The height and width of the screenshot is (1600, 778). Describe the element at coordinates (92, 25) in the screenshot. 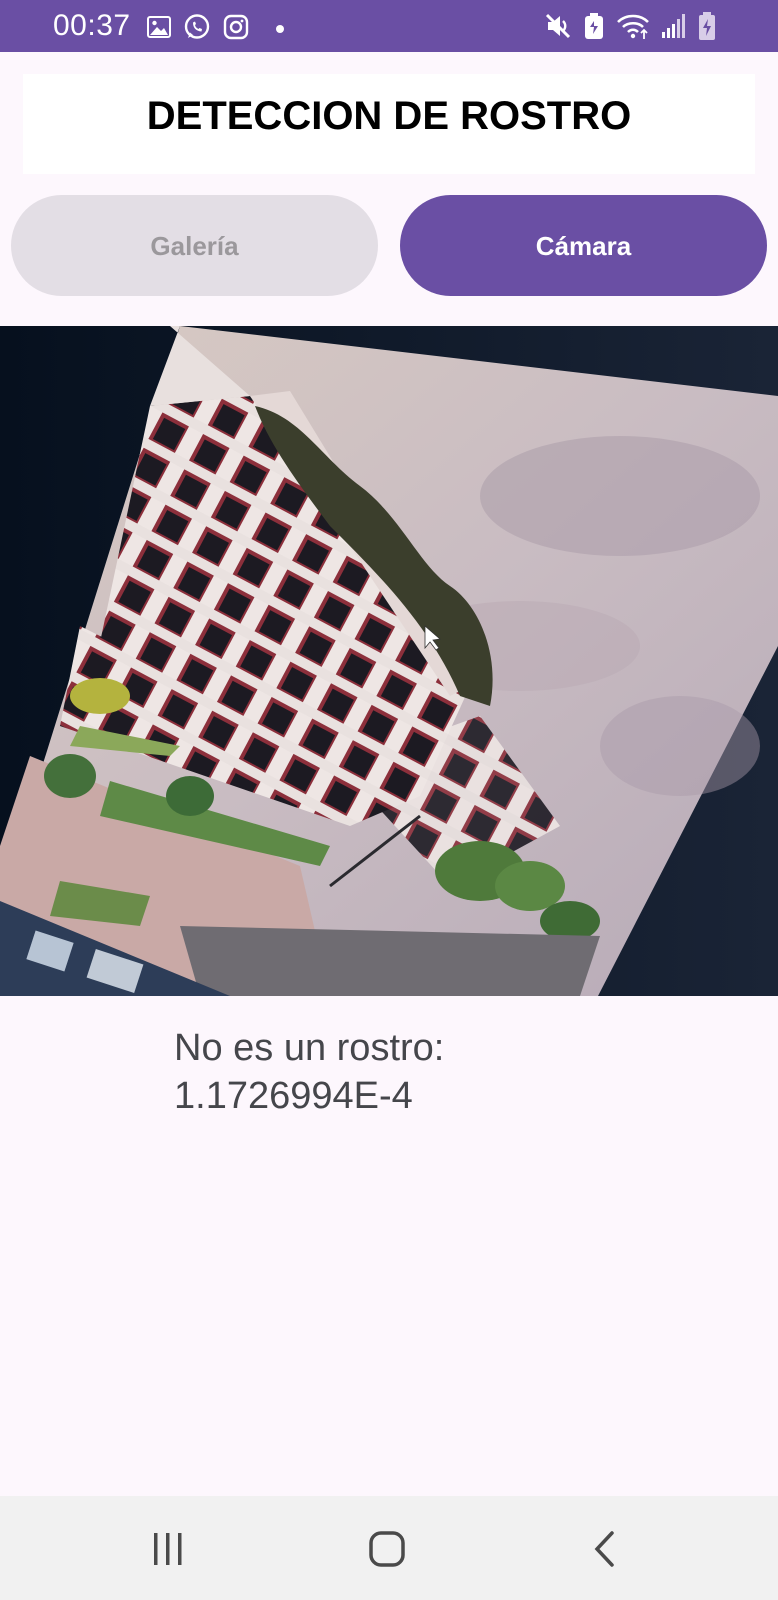

I see `status-time: 00:37` at that location.